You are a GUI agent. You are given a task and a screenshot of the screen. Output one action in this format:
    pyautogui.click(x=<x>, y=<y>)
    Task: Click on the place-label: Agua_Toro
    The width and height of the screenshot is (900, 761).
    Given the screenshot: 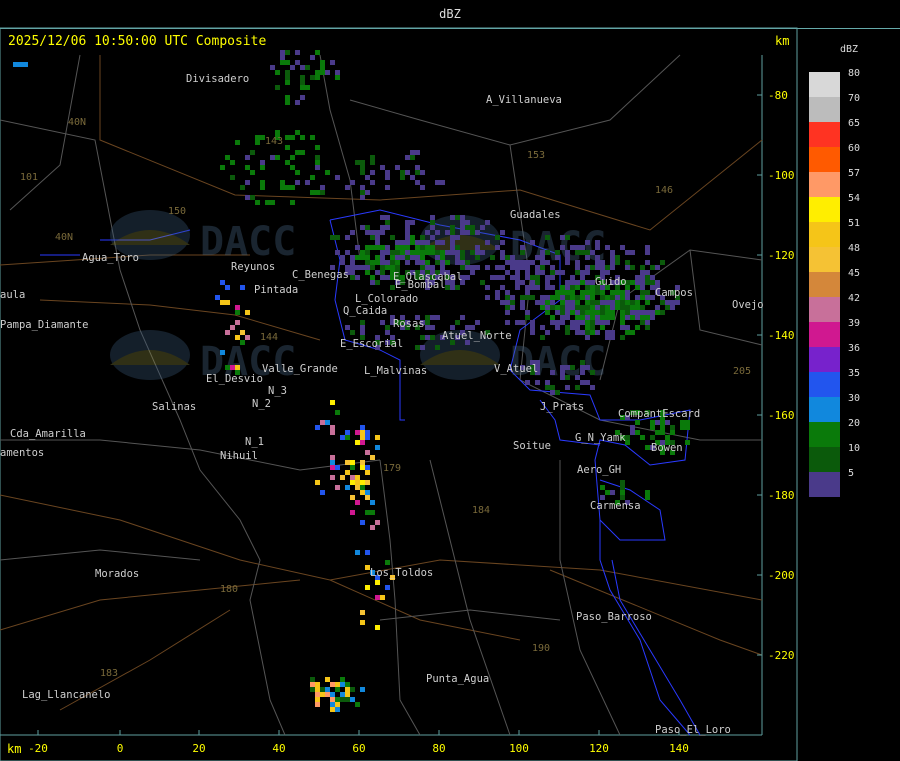 What is the action you would take?
    pyautogui.click(x=110, y=258)
    